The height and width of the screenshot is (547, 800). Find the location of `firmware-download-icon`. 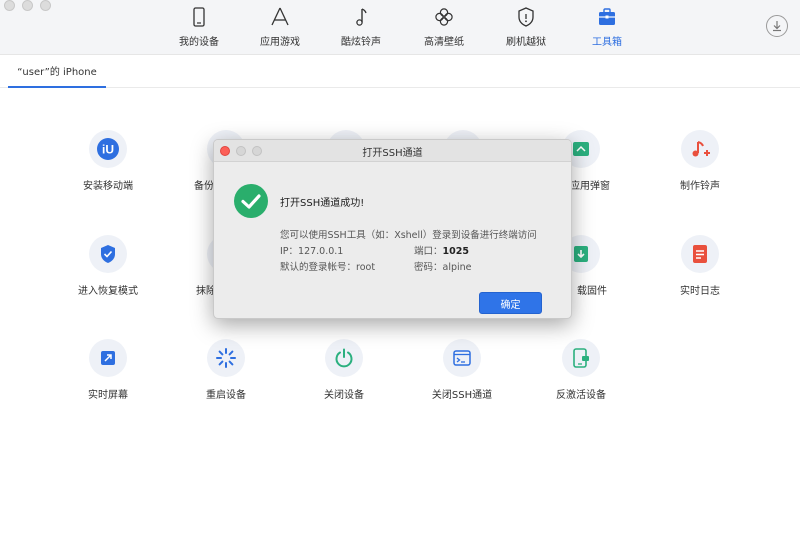

firmware-download-icon is located at coordinates (581, 254).